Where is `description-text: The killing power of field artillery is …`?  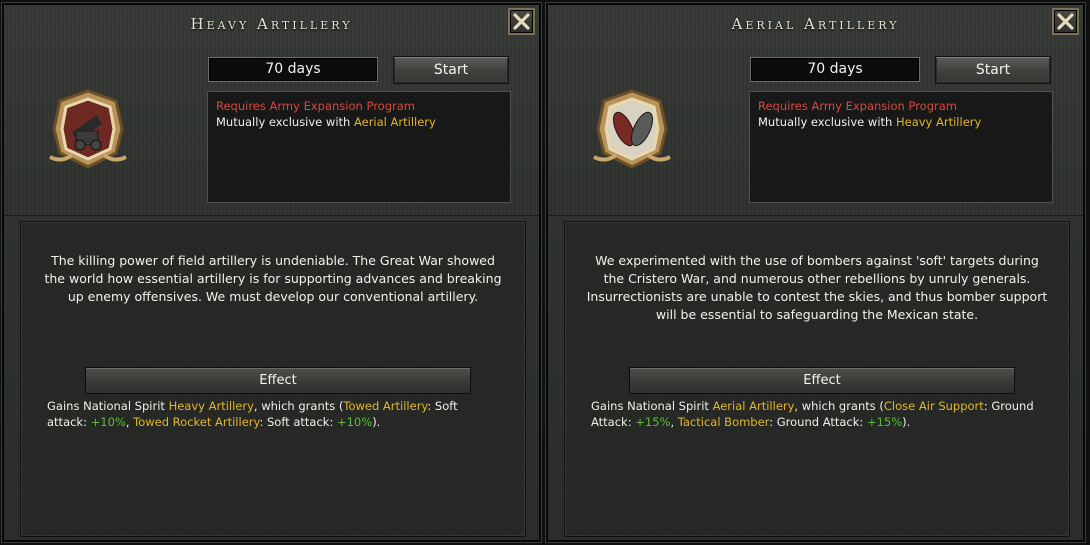 description-text: The killing power of field artillery is … is located at coordinates (273, 278).